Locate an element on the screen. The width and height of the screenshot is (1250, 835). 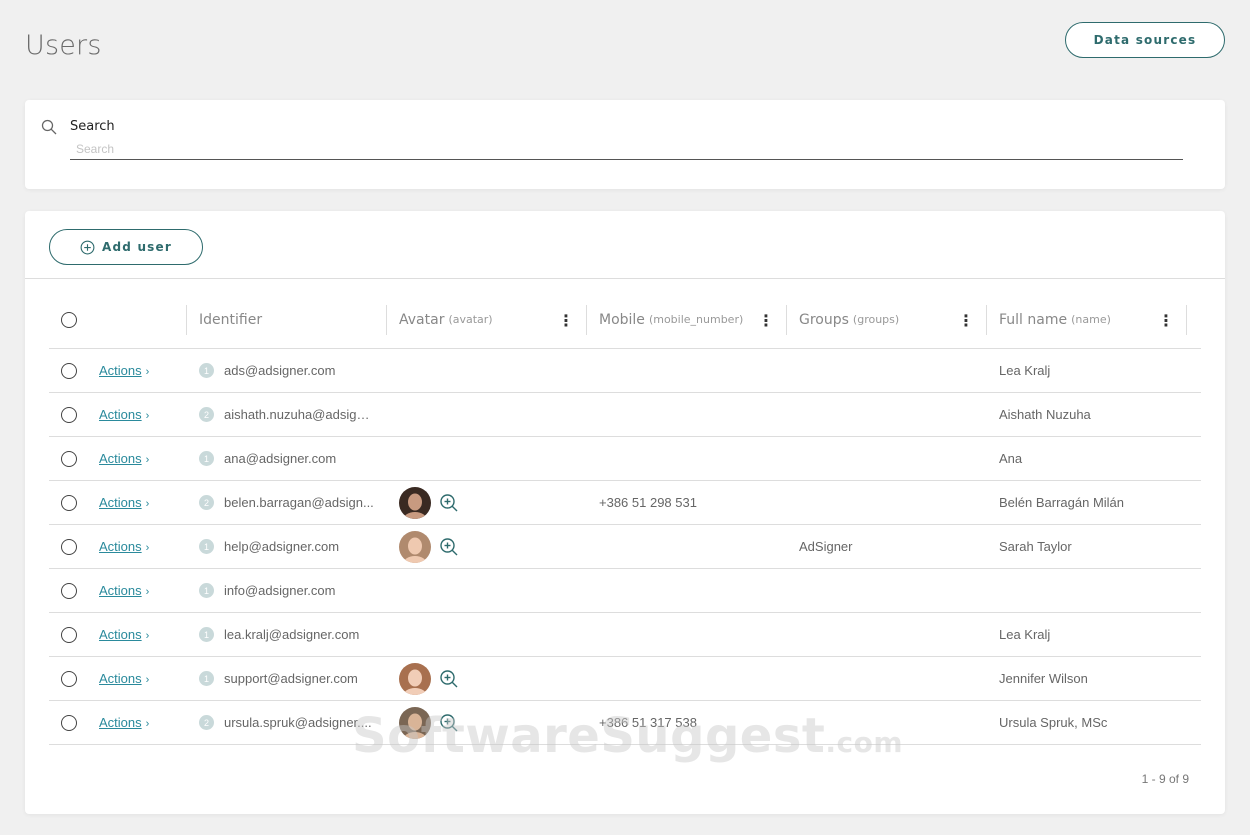
mobile-cell: +386 51 317 538 is located at coordinates (648, 722).